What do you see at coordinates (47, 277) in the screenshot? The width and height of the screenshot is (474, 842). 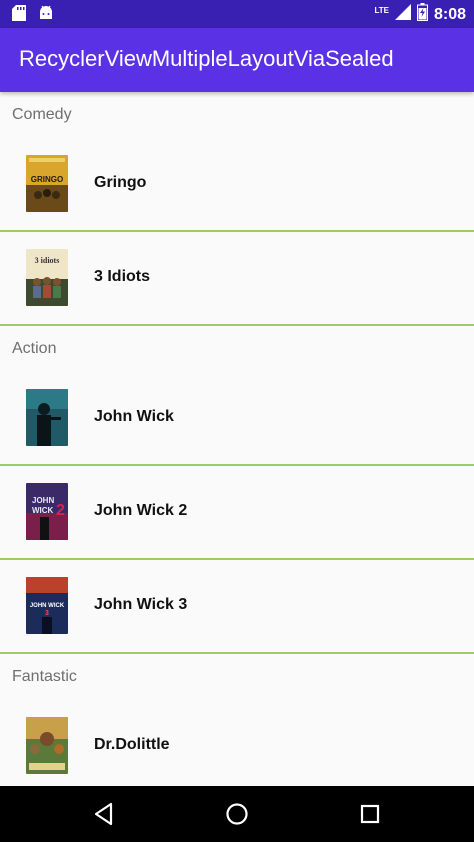 I see `3-idiots-poster: 3 idiots` at bounding box center [47, 277].